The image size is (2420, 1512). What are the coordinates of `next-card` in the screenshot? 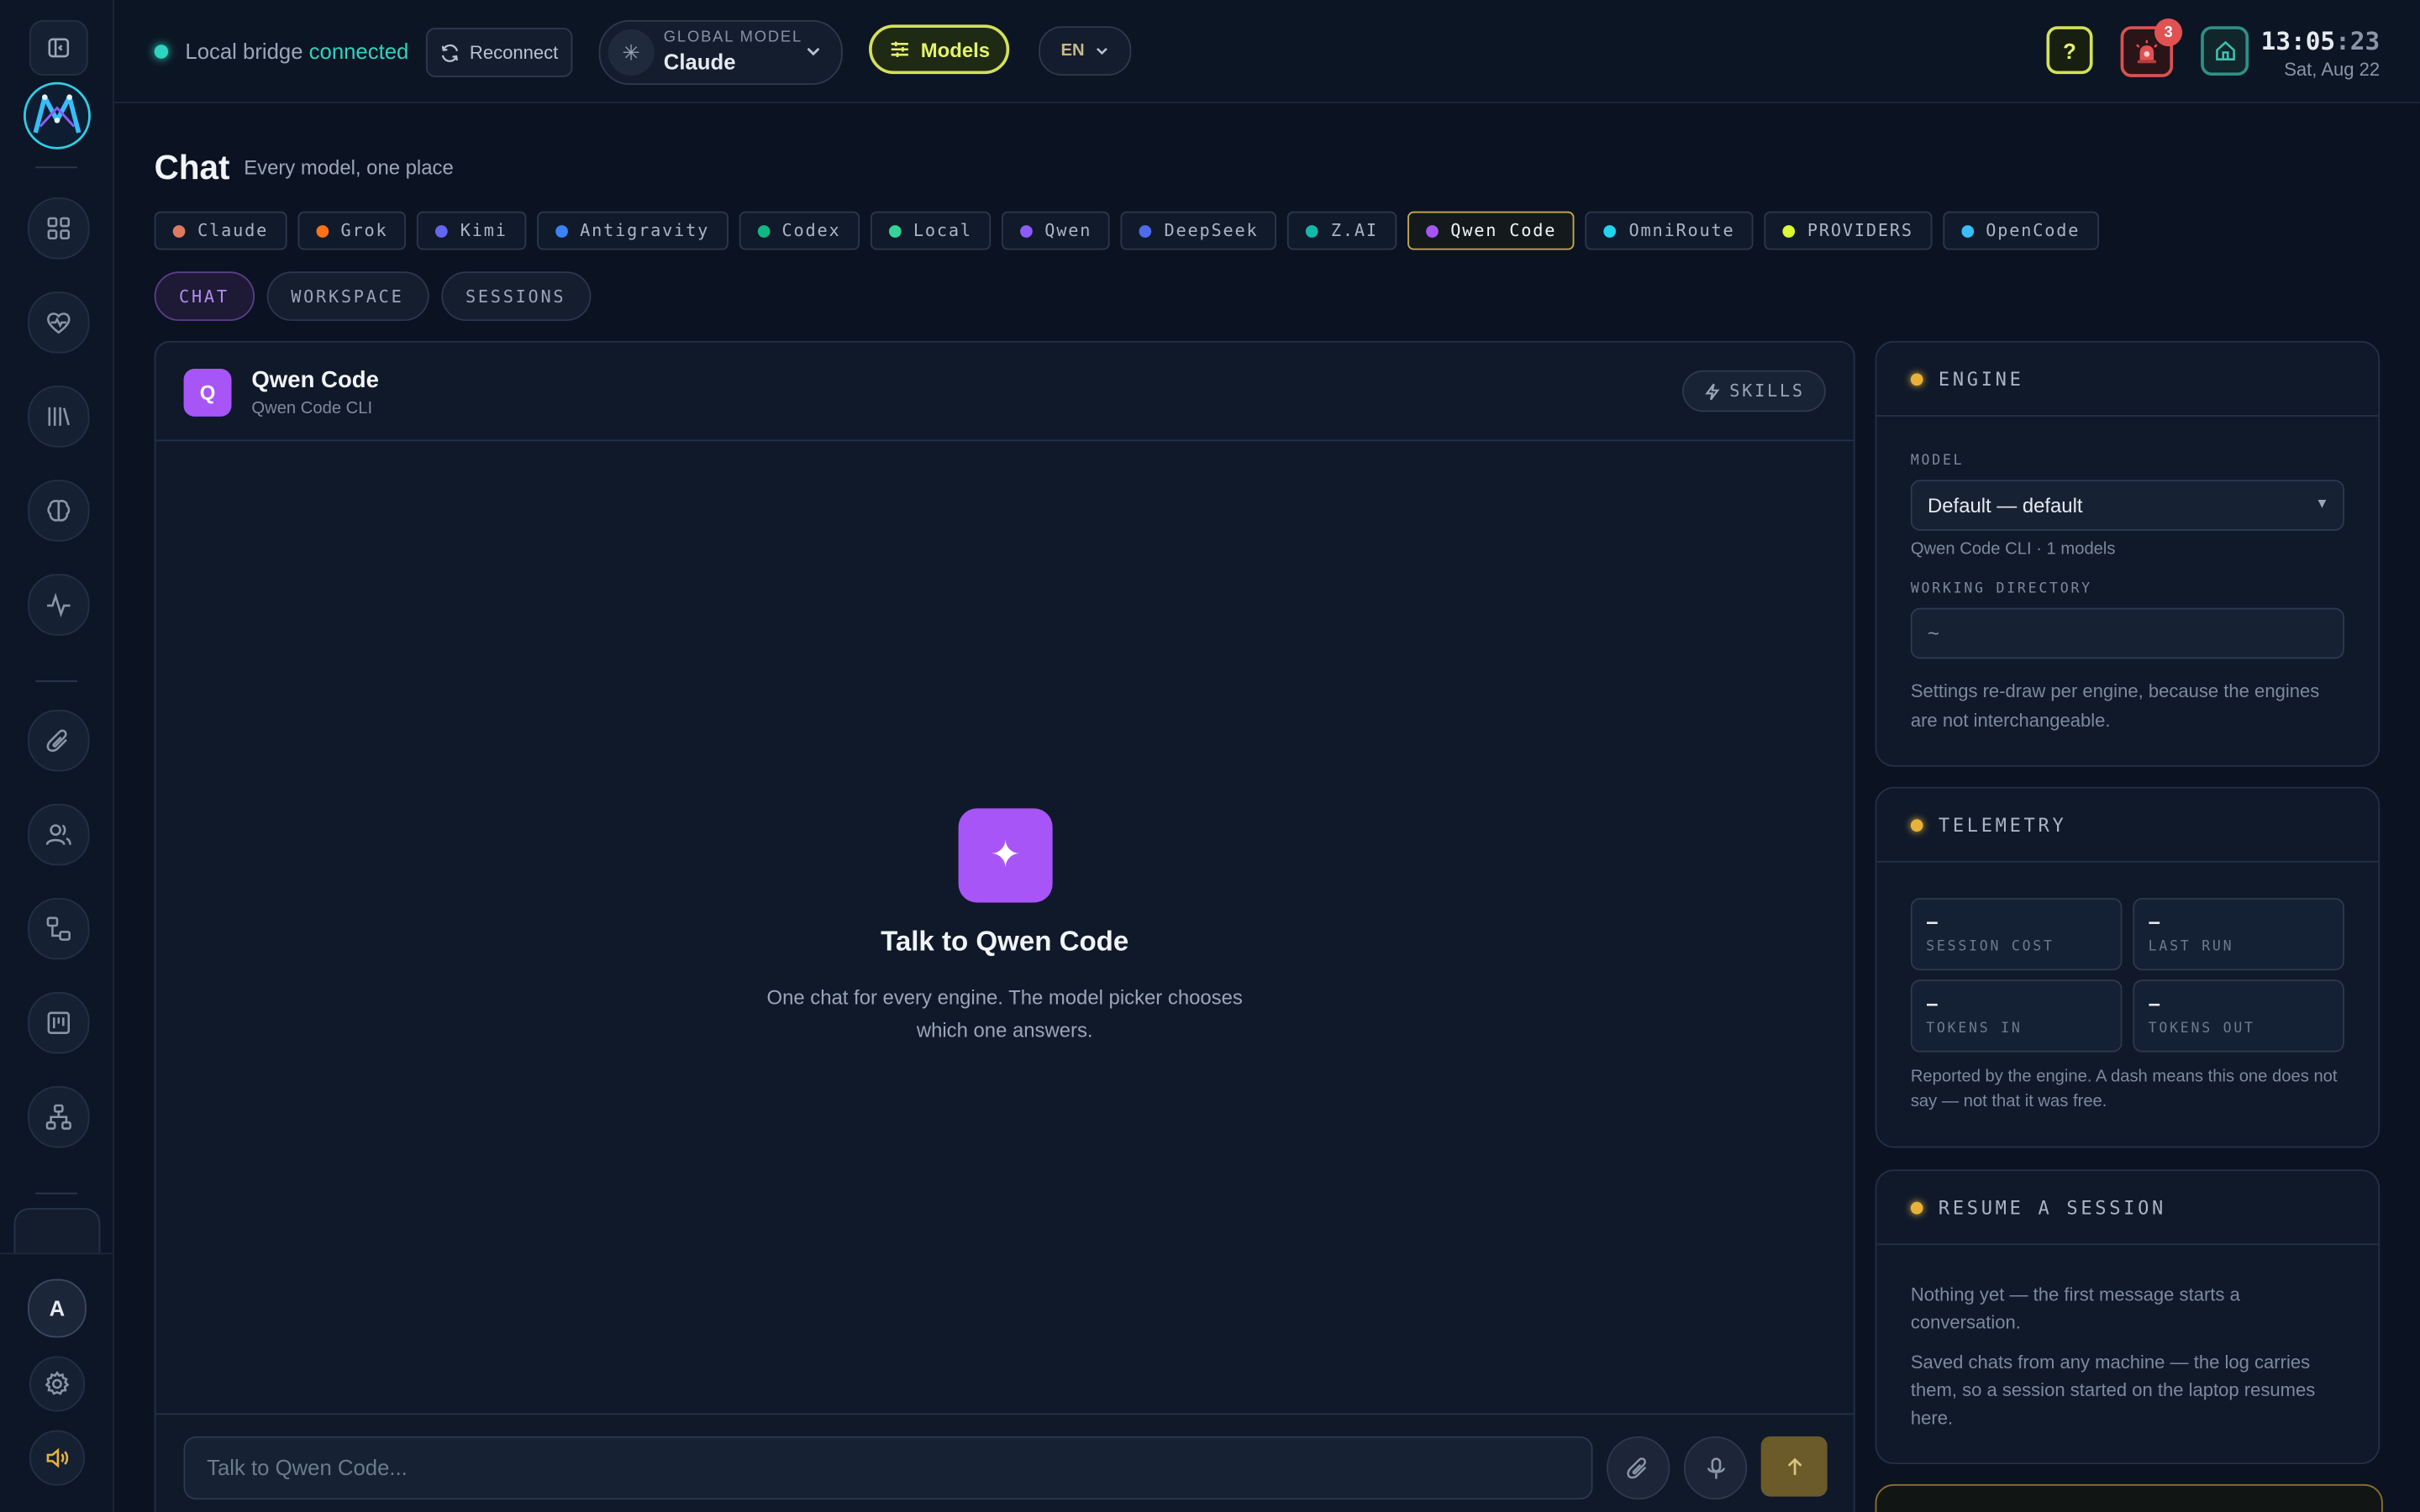 It's located at (2129, 1497).